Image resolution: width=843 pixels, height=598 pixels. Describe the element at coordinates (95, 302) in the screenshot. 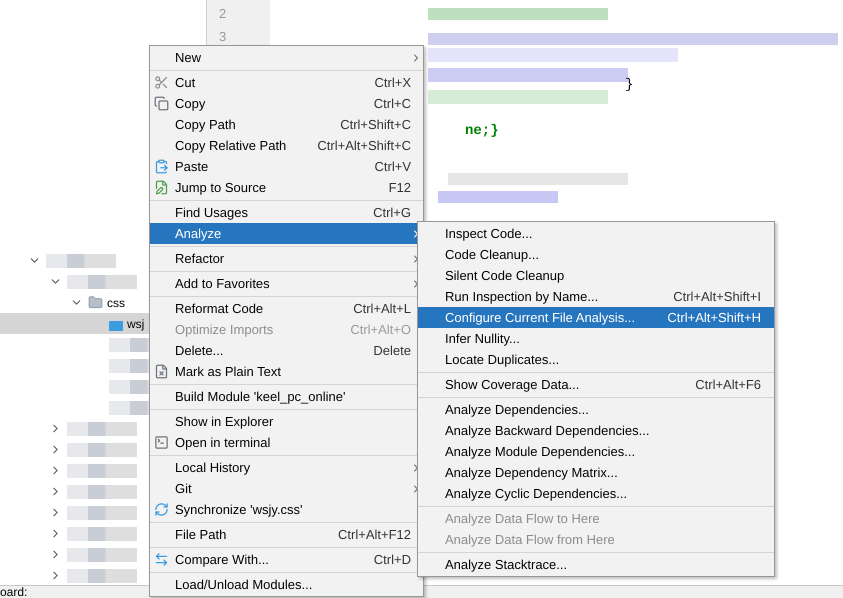

I see `folder-icon` at that location.